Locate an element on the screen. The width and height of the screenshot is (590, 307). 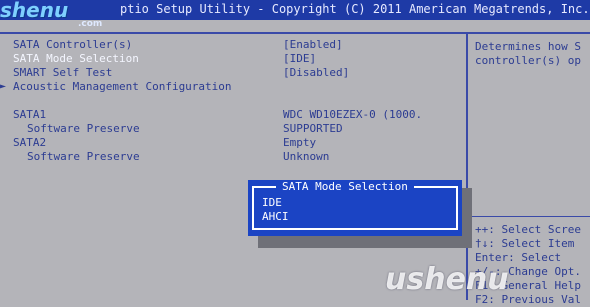
drive-sata2-name: SATA2 is located at coordinates (30, 142).